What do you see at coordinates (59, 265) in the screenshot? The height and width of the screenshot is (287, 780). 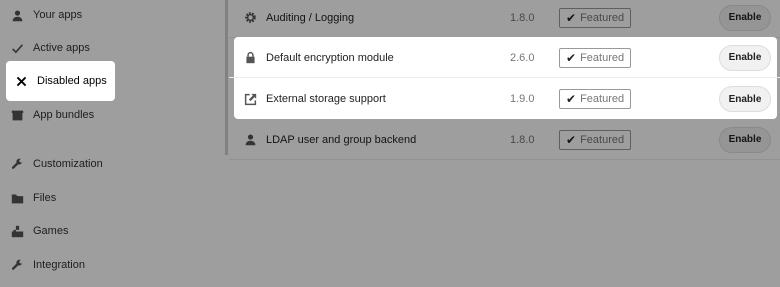 I see `sidebar-item-label: Integration` at bounding box center [59, 265].